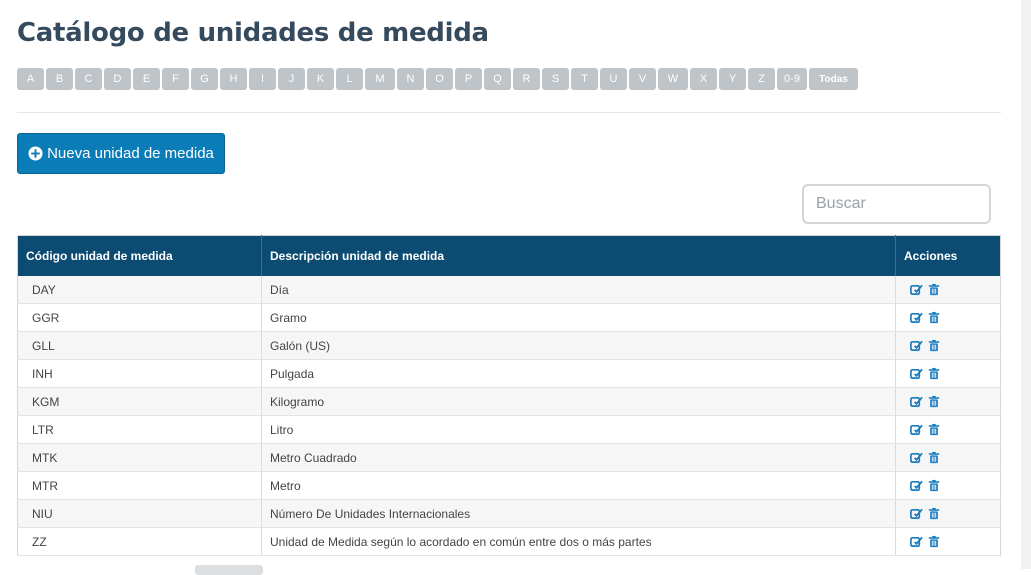 The image size is (1031, 575). I want to click on new-unit-label: Nueva unidad de medida, so click(130, 153).